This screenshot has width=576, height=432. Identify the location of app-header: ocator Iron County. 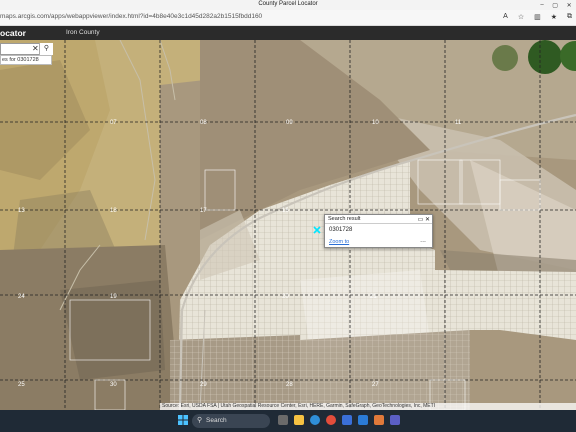
(288, 33).